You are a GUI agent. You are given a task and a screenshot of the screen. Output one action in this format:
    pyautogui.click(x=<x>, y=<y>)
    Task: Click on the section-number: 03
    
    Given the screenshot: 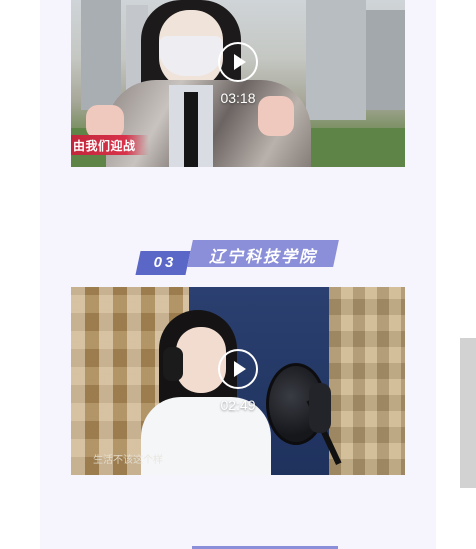 What is the action you would take?
    pyautogui.click(x=165, y=262)
    